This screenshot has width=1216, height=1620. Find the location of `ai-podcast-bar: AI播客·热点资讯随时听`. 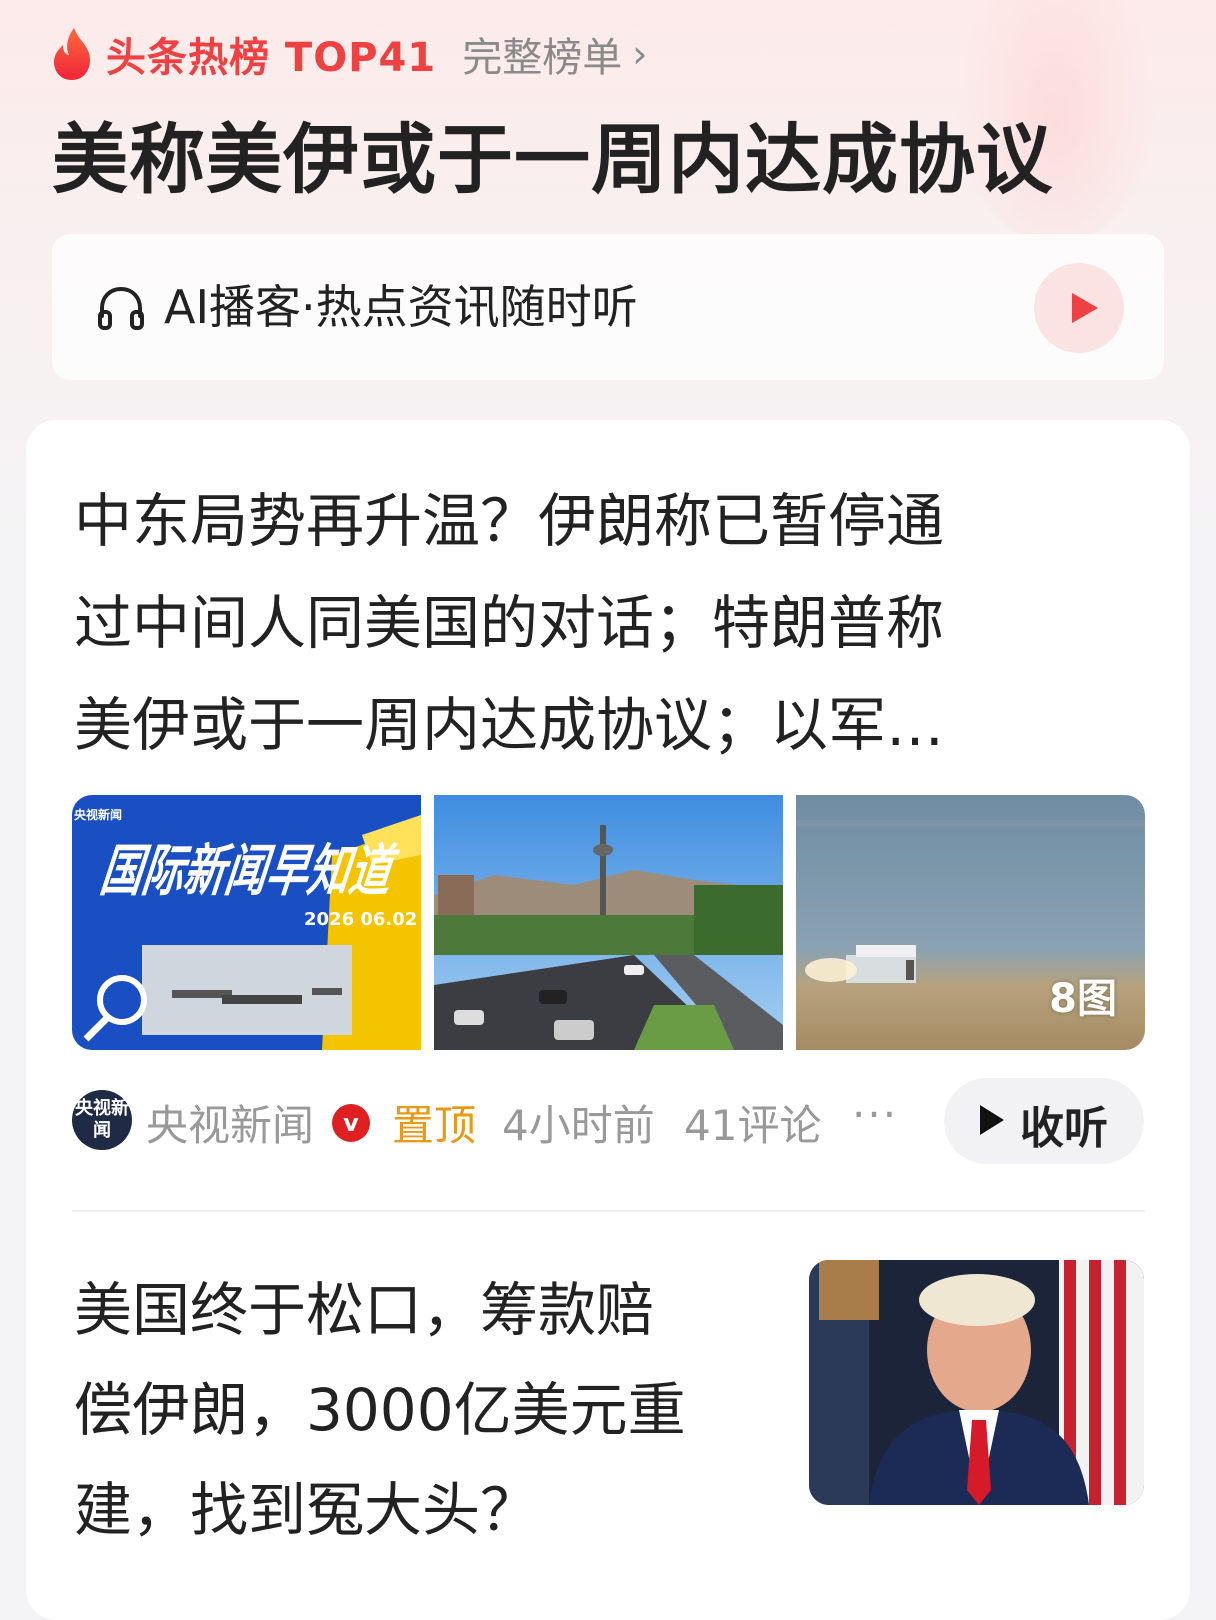

ai-podcast-bar: AI播客·热点资讯随时听 is located at coordinates (608, 307).